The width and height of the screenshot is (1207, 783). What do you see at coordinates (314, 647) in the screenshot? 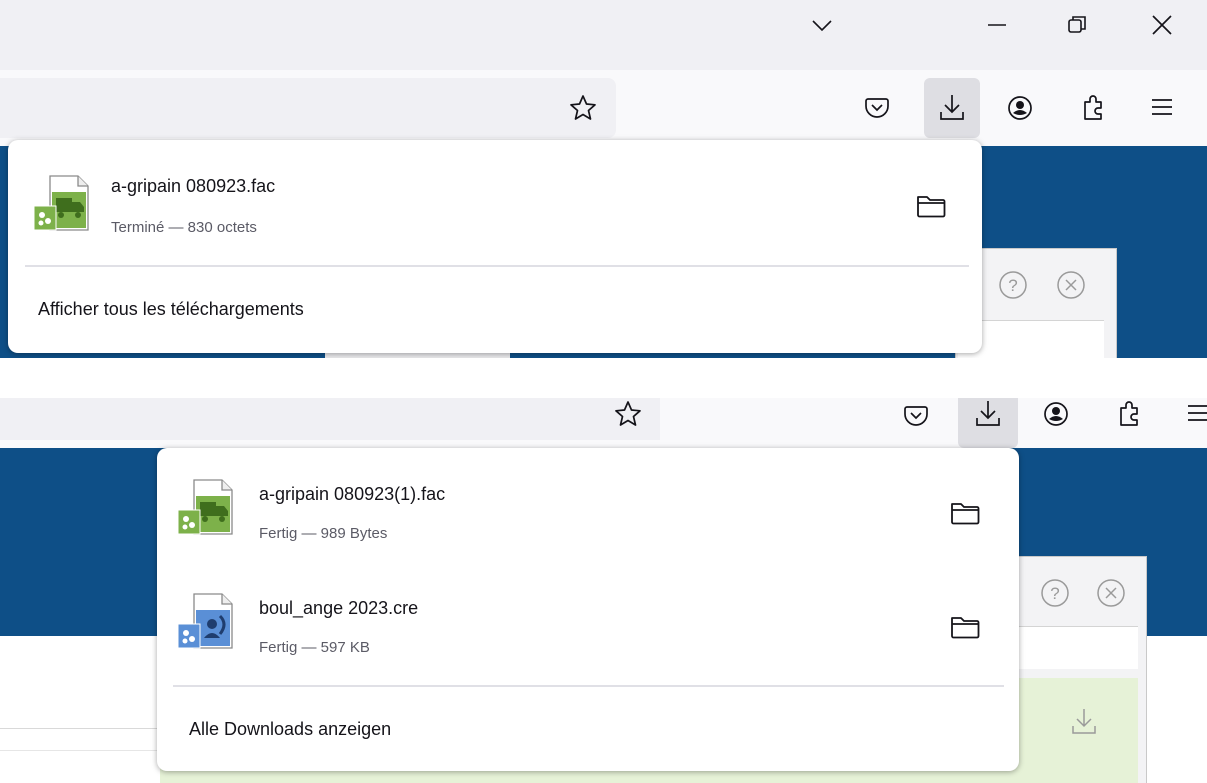
I see `download-status: Fertig — 597 KB` at bounding box center [314, 647].